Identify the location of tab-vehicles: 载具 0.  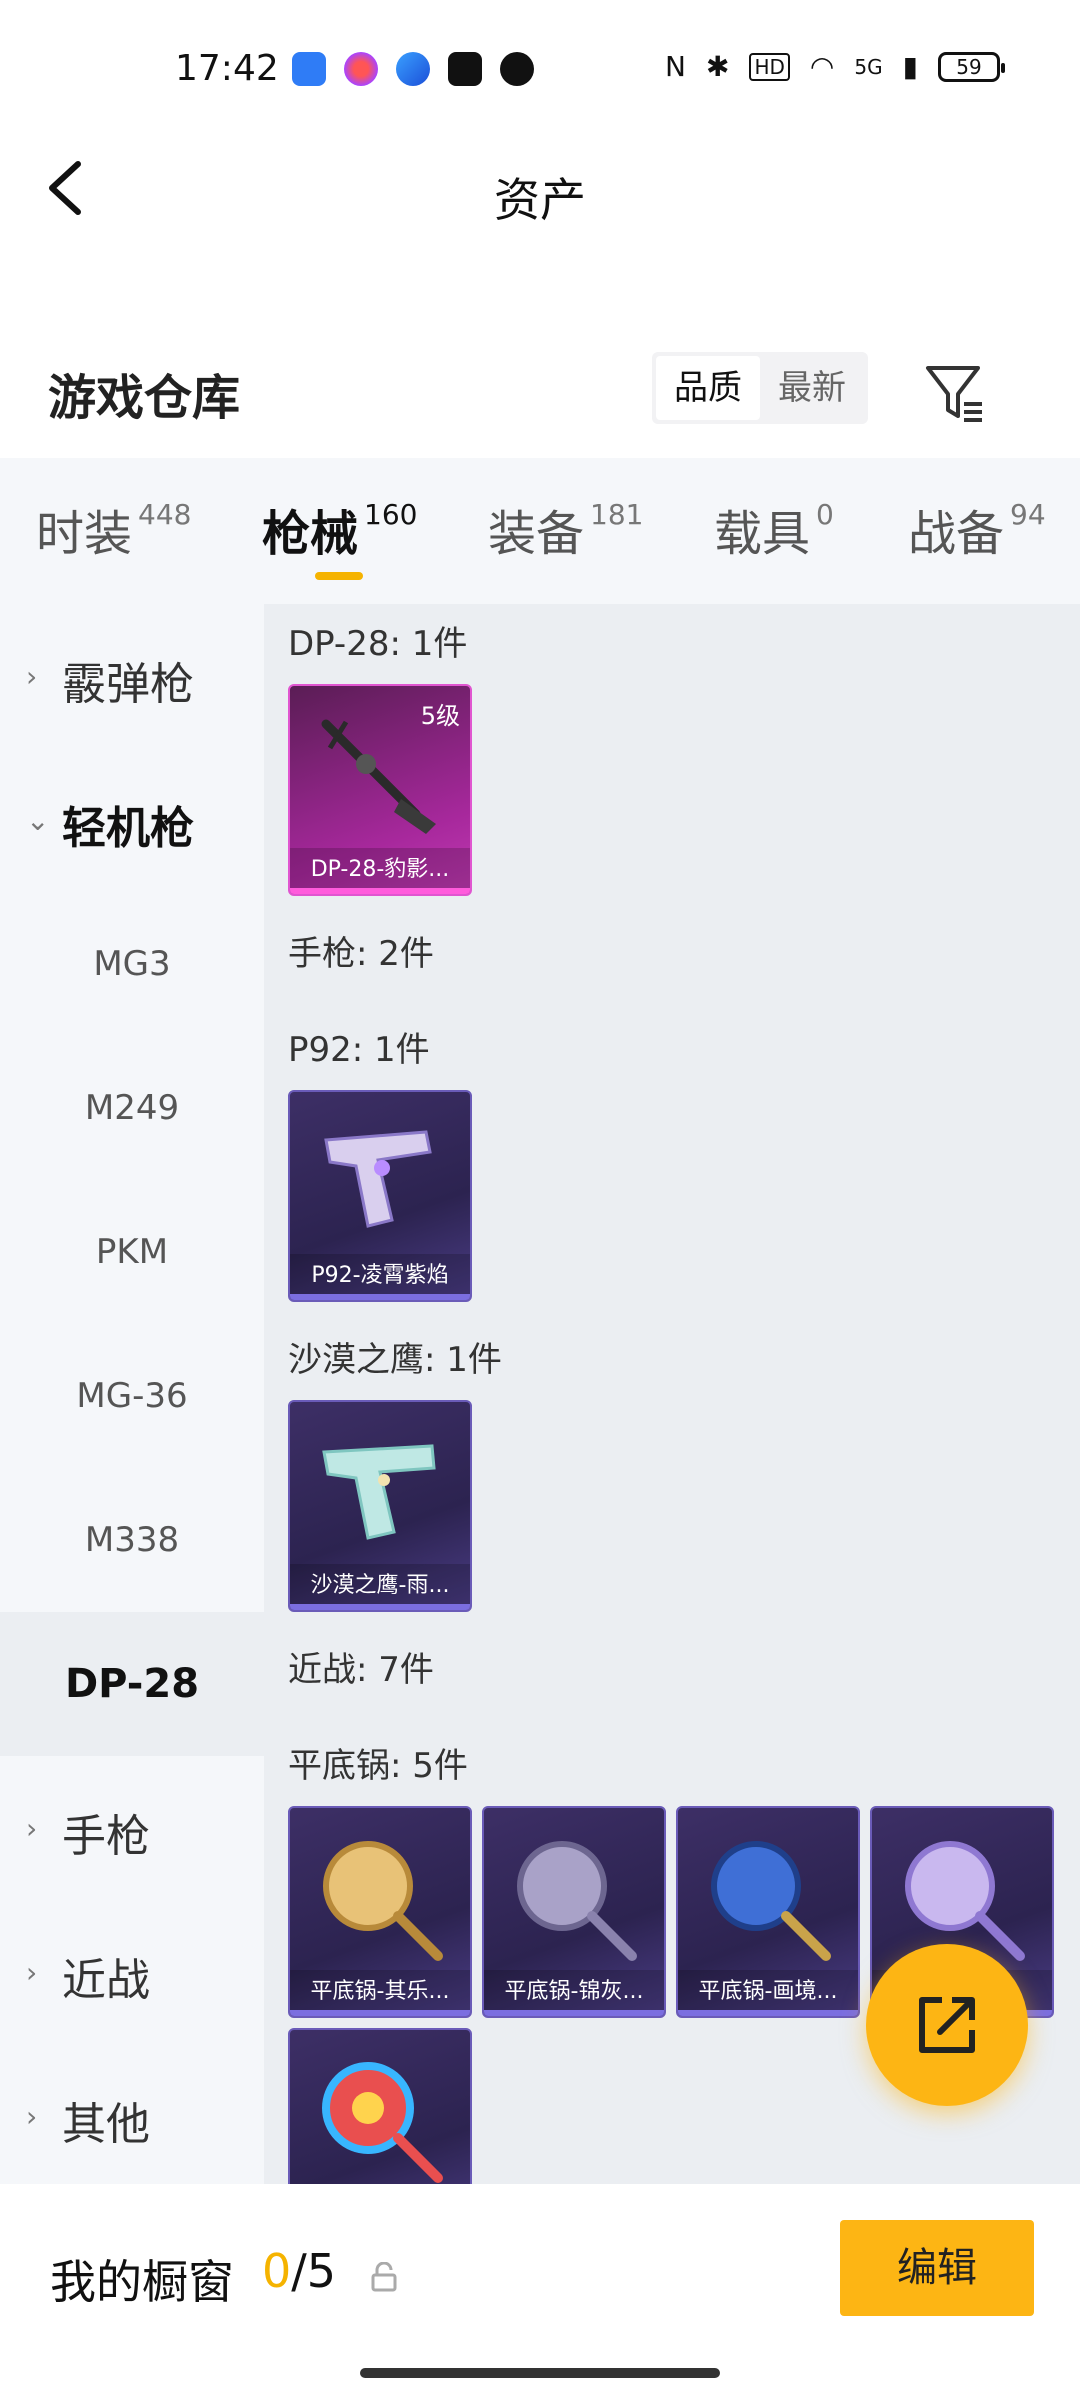
(774, 529).